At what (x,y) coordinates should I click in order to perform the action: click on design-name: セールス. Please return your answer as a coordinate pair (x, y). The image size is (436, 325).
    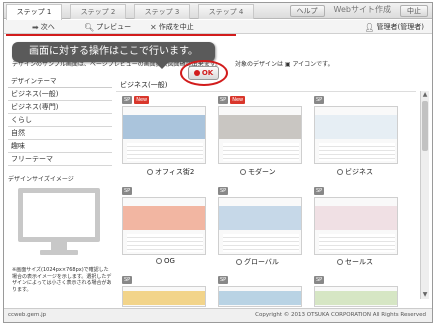
    Looking at the image, I should click on (359, 262).